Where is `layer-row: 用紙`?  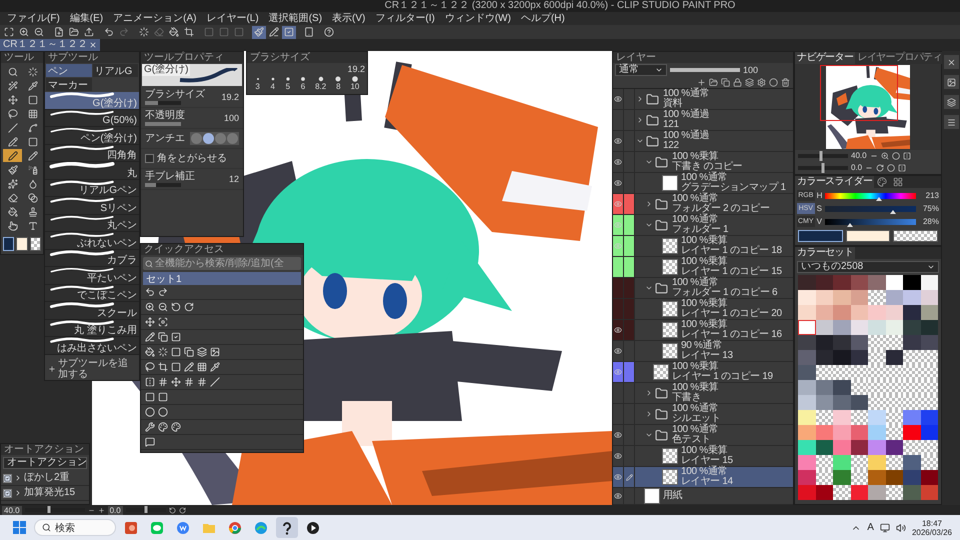
layer-row: 用紙 is located at coordinates (703, 496).